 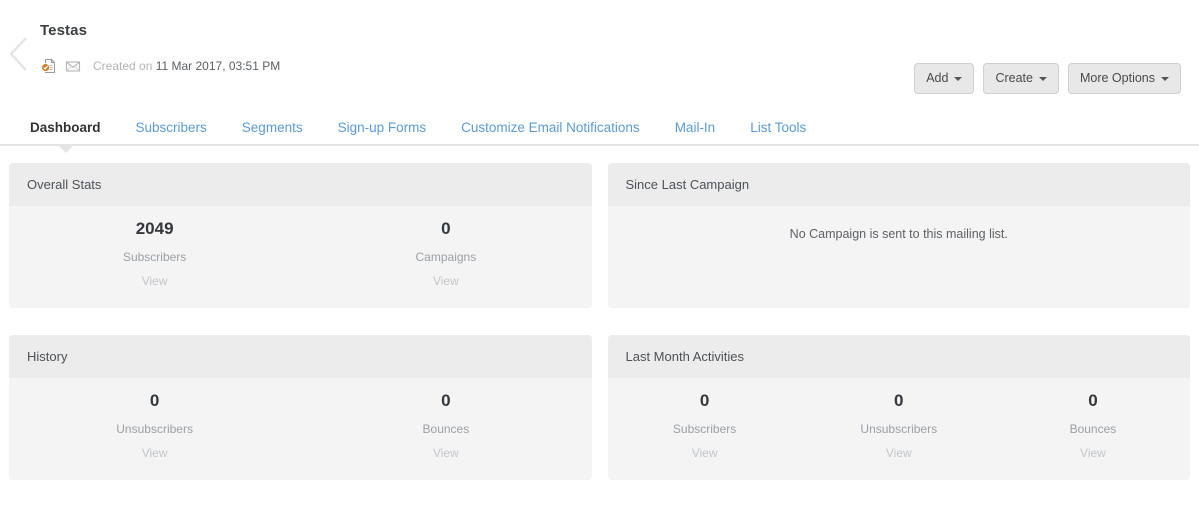 I want to click on panel-overall-stats-title: Overall Stats, so click(x=300, y=184).